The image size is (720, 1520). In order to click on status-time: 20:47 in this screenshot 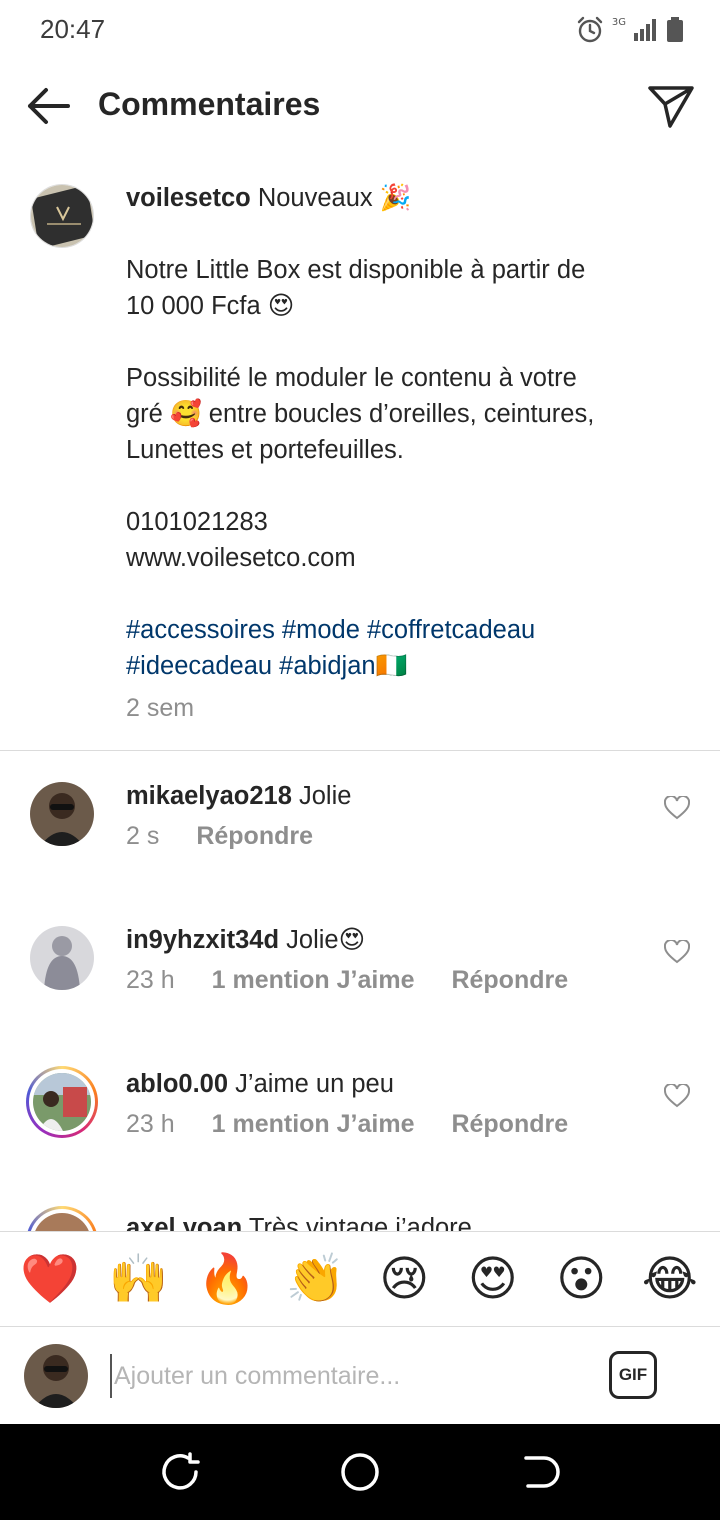, I will do `click(73, 29)`.